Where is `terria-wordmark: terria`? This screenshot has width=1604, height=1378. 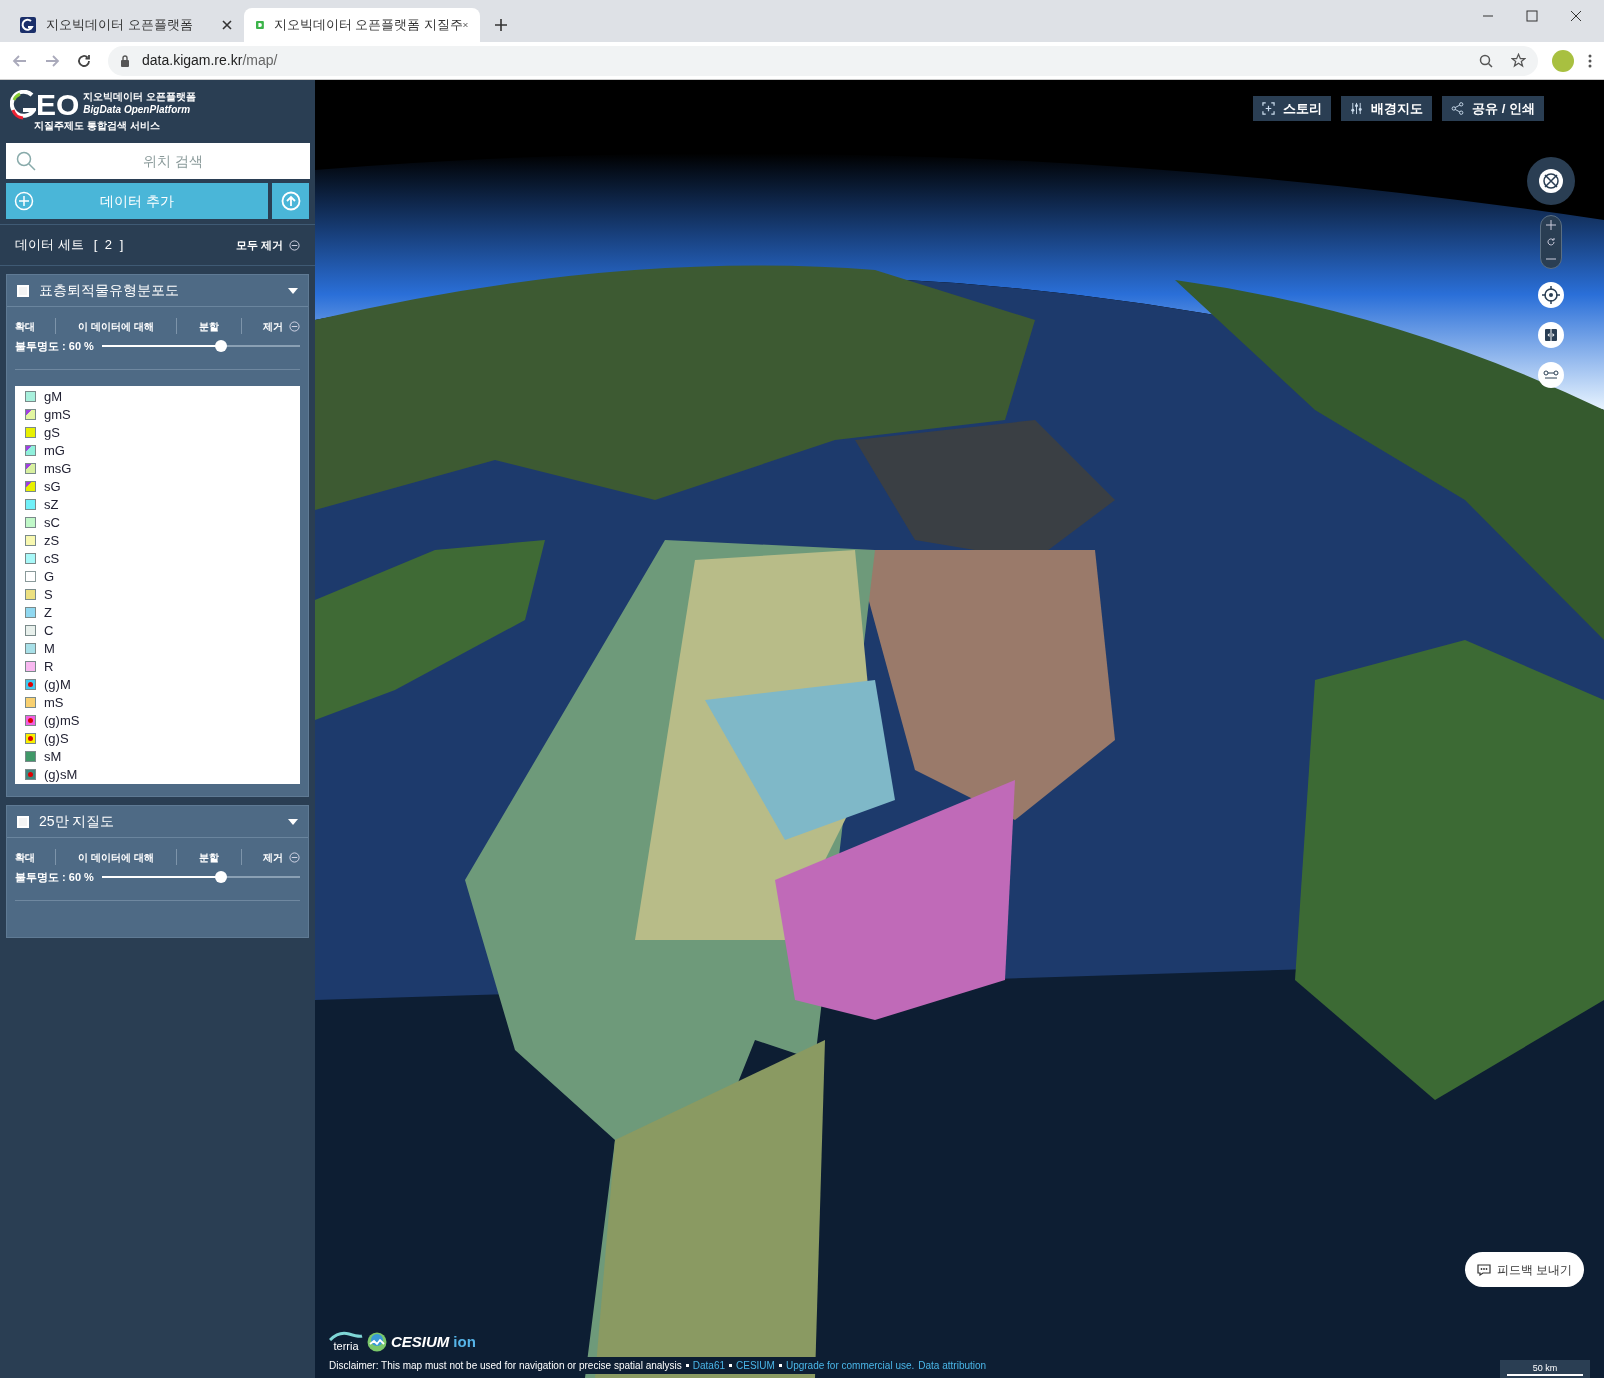 terria-wordmark: terria is located at coordinates (346, 1346).